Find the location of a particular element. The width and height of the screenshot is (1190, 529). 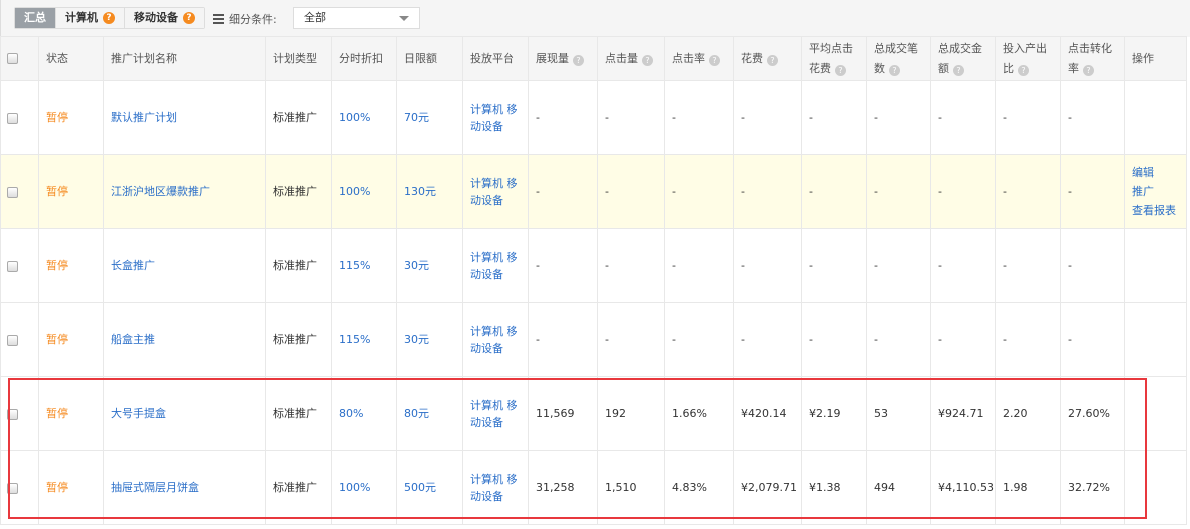

tab-mobile: 移动设备? is located at coordinates (164, 18).